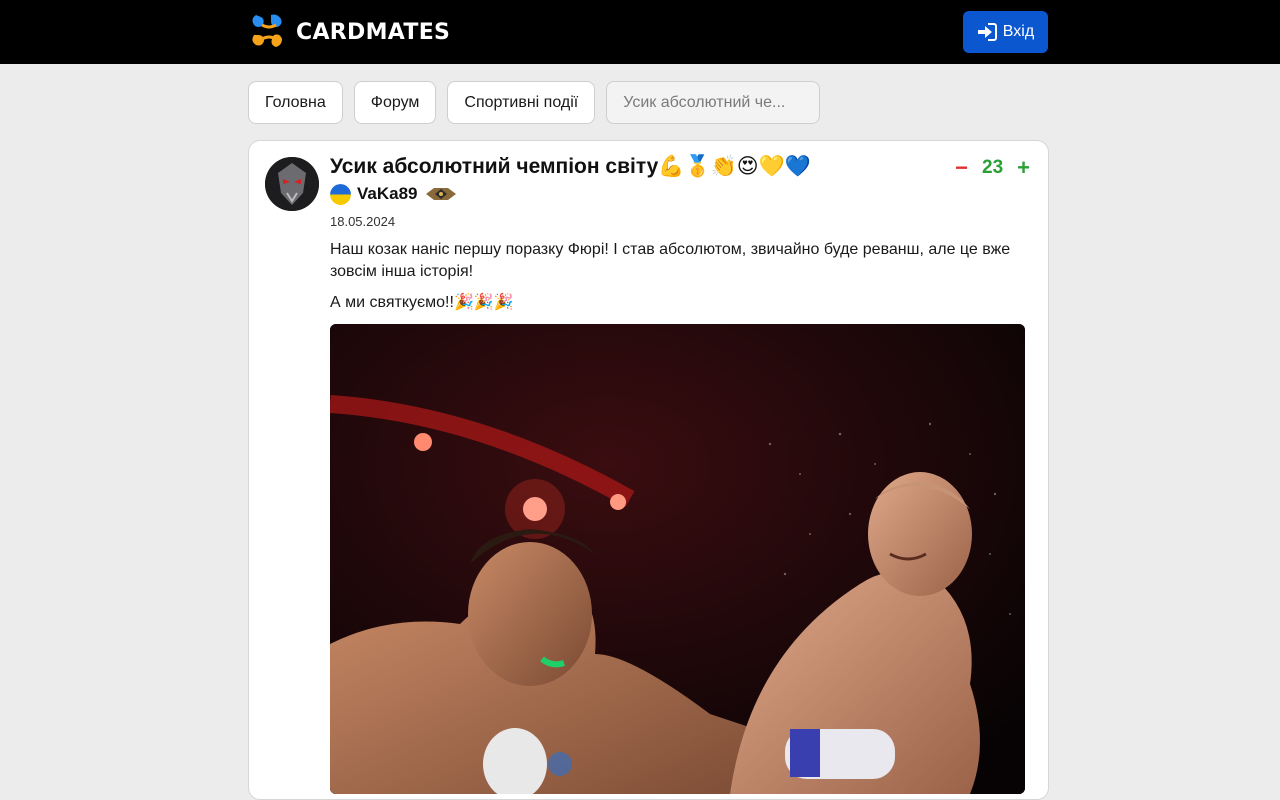 The width and height of the screenshot is (1280, 800). What do you see at coordinates (422, 302) in the screenshot?
I see `post-paragraph-2: А ми святкуємо!!🎉🎉🎉` at bounding box center [422, 302].